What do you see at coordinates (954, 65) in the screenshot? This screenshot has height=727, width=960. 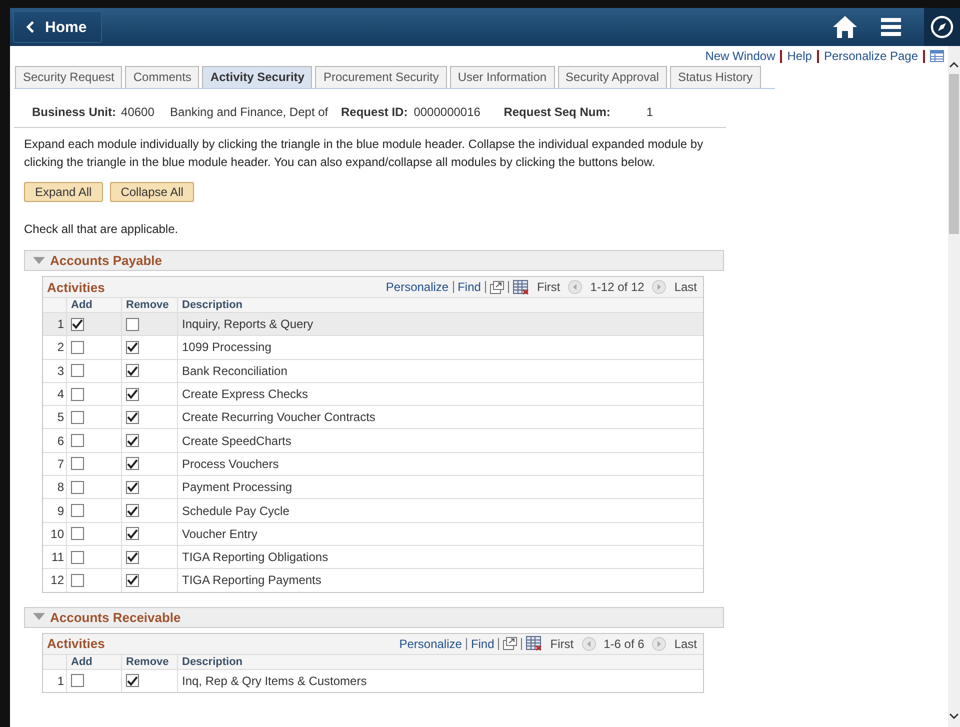 I see `scroll-up-icon` at bounding box center [954, 65].